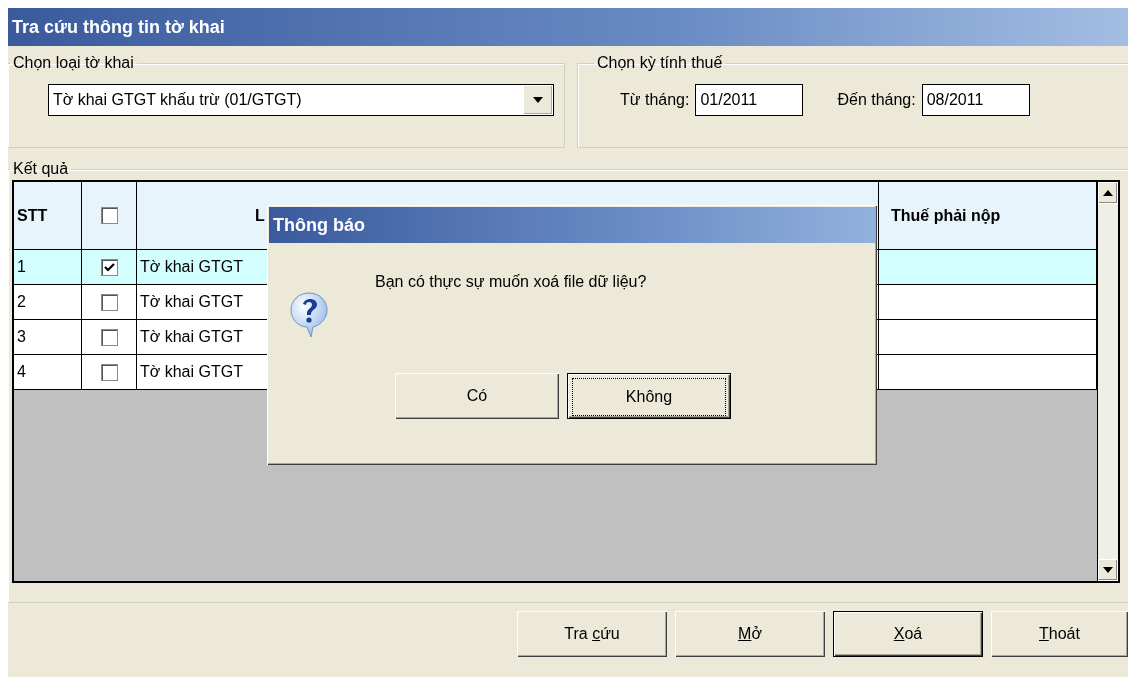  What do you see at coordinates (109, 215) in the screenshot?
I see `select-all-checkbox` at bounding box center [109, 215].